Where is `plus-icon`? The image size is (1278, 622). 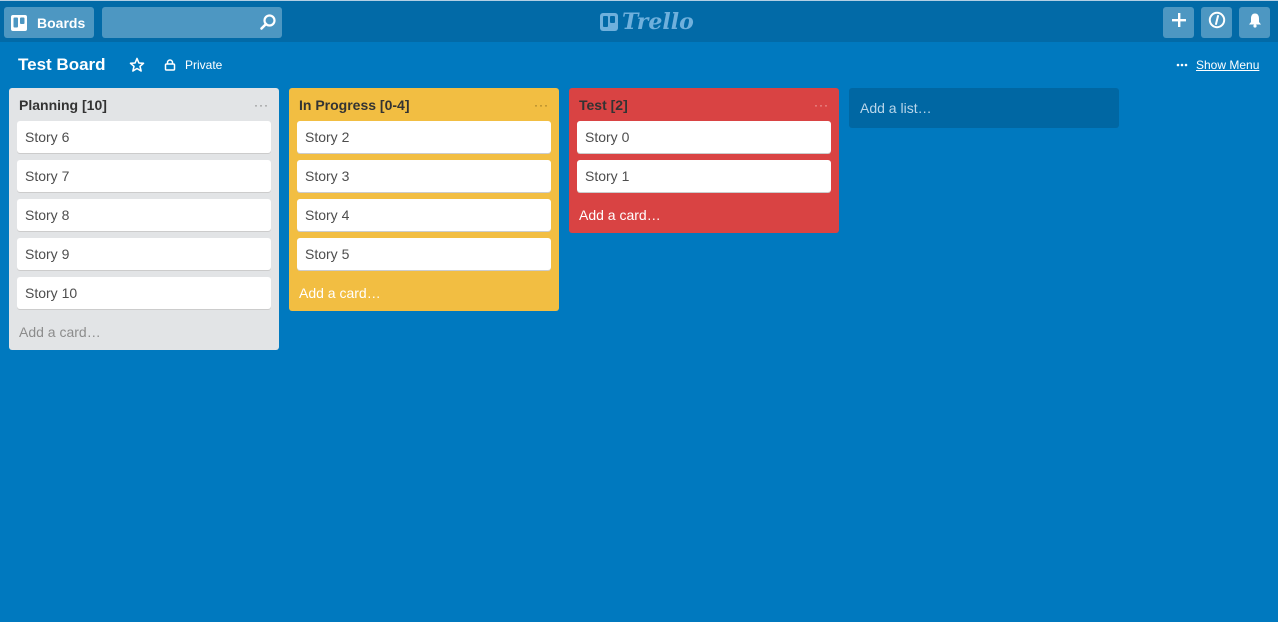
plus-icon is located at coordinates (1179, 22).